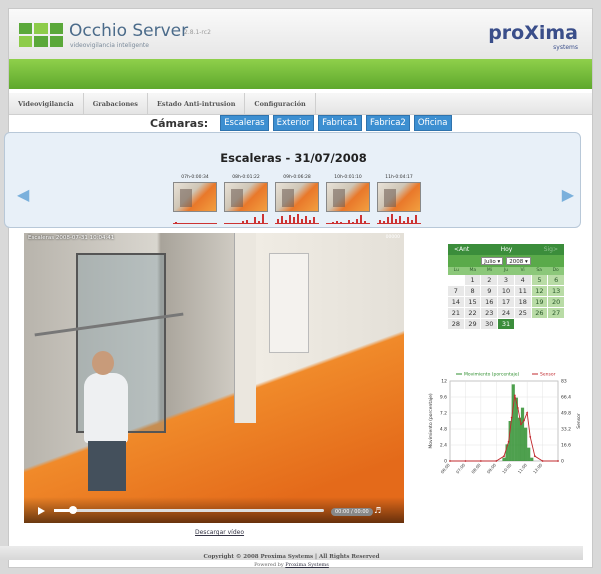 Image resolution: width=601 pixels, height=574 pixels. Describe the element at coordinates (387, 123) in the screenshot. I see `camera-button-fabrica2: Fabrica2` at that location.